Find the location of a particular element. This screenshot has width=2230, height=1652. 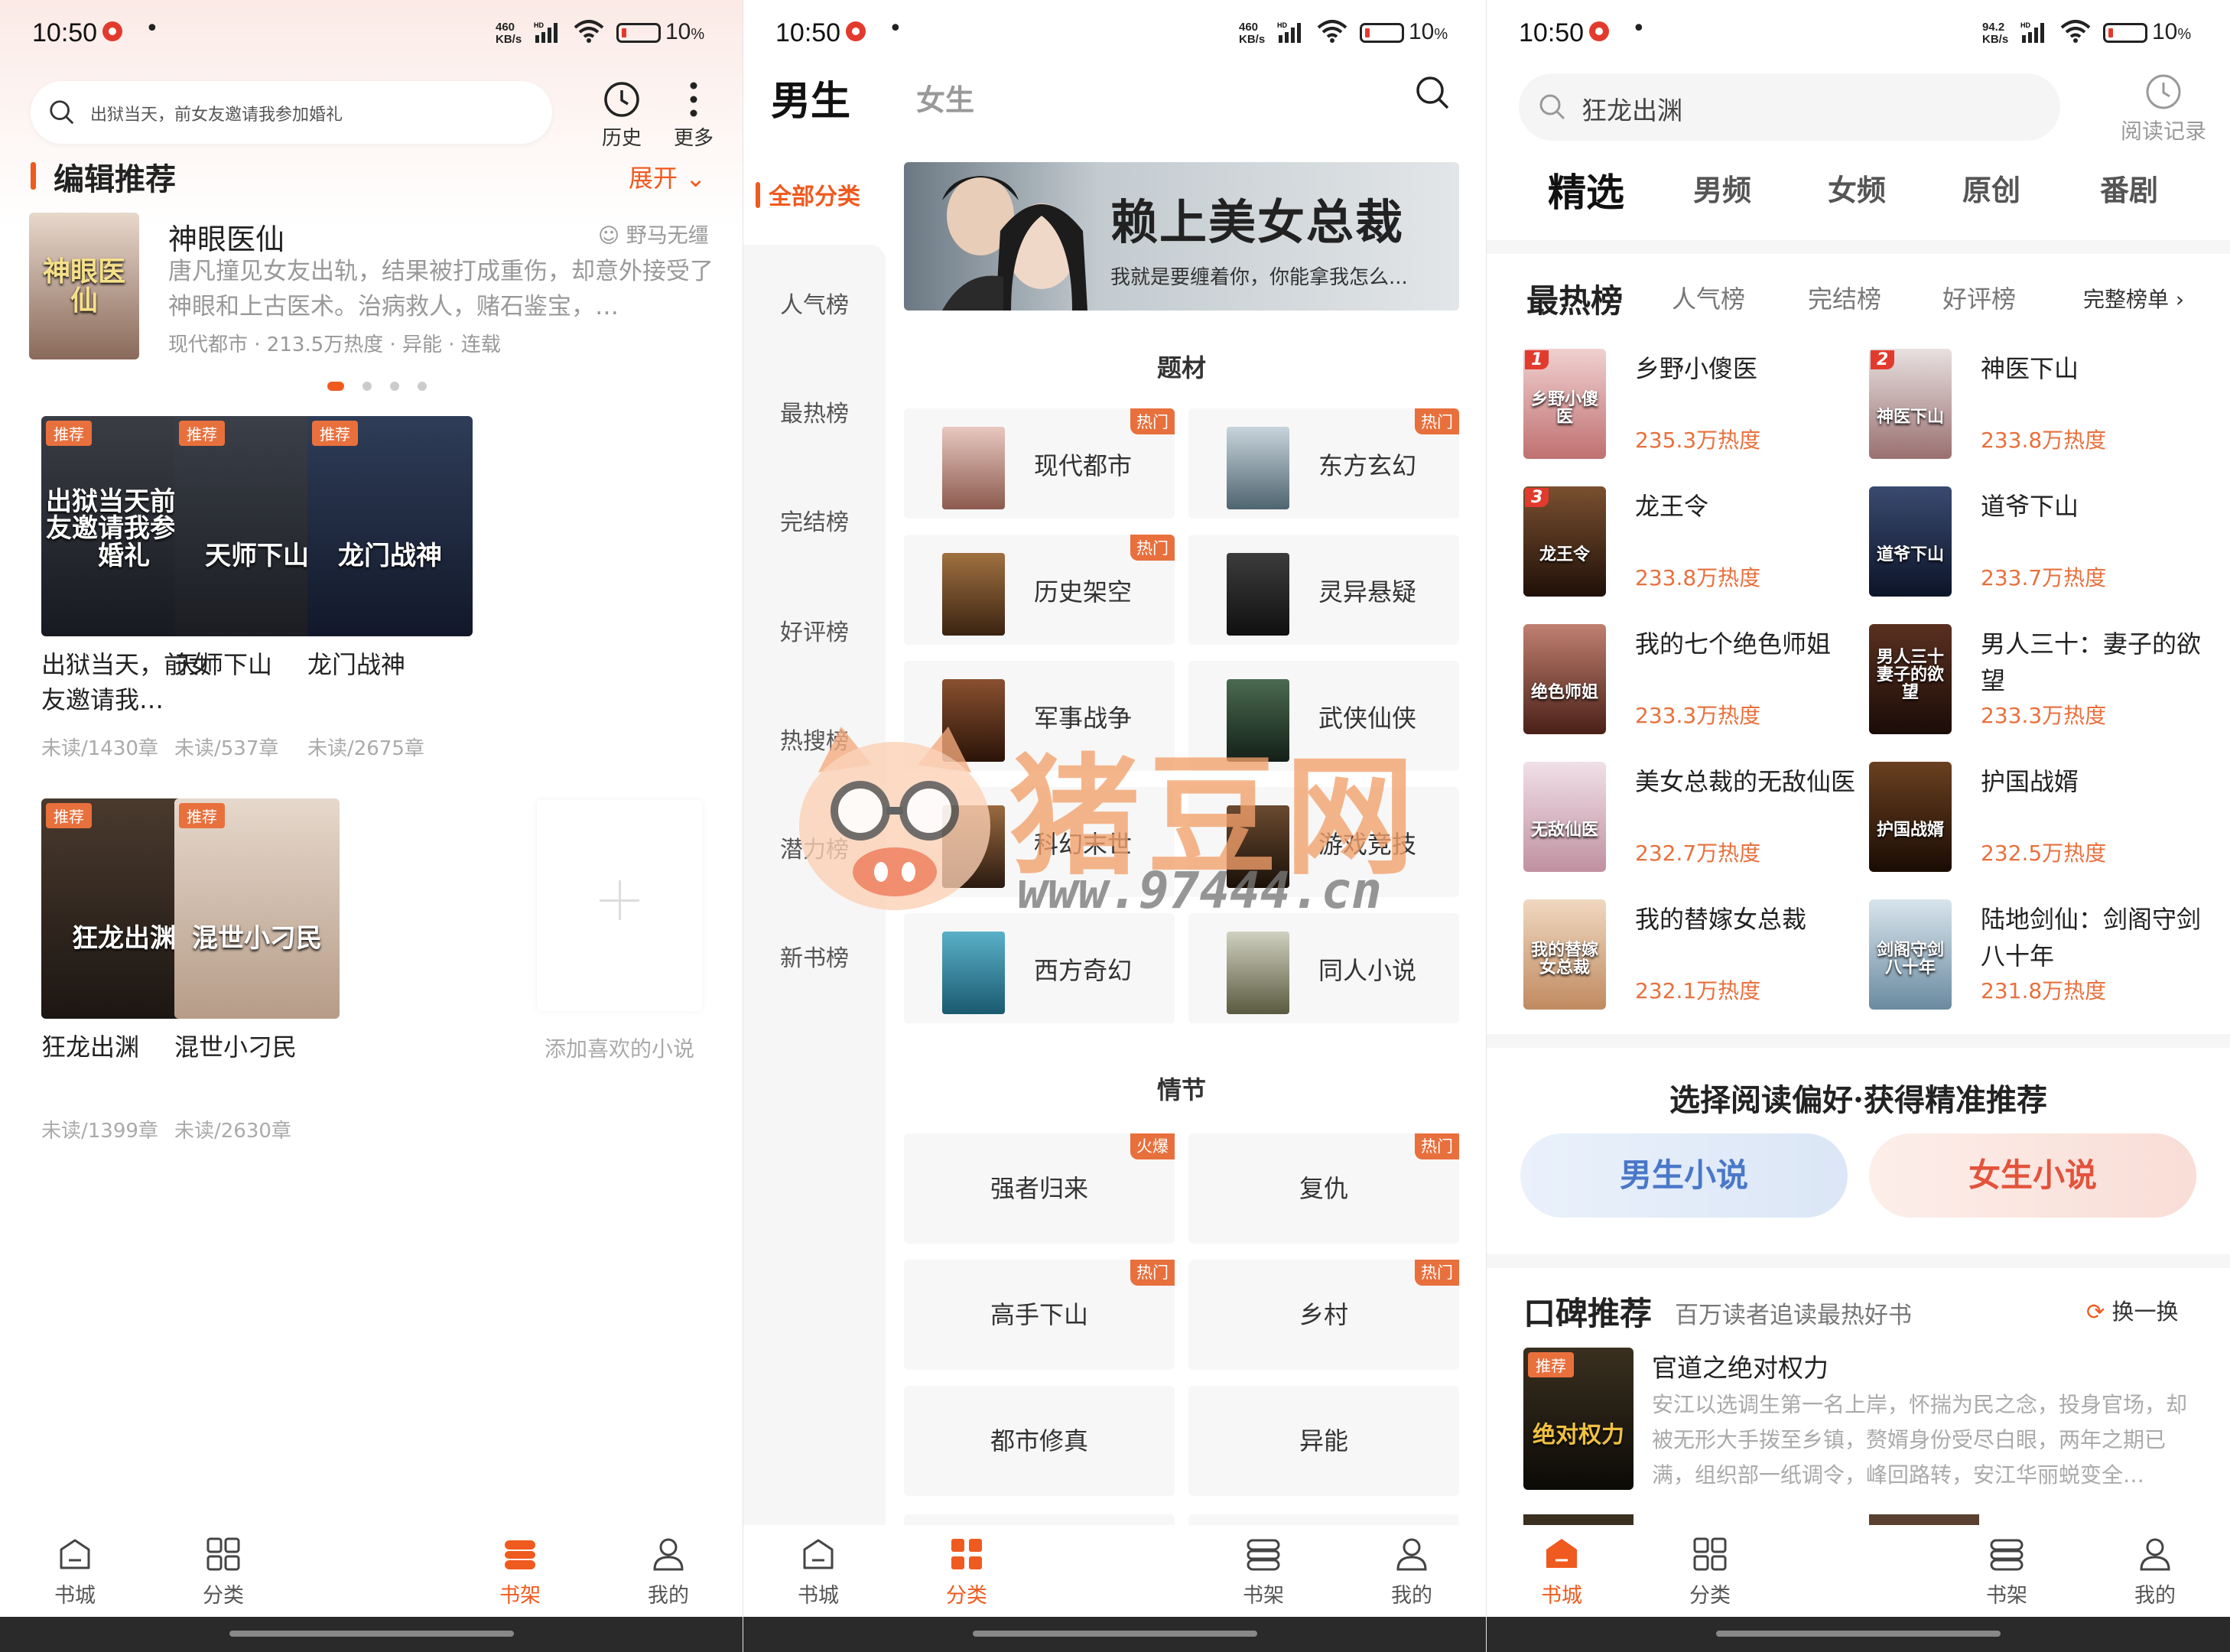

ranking-item: 男人三十妻子的欲望 男人三十：妻子的欲望 233.3万热度 is located at coordinates (2041, 681).